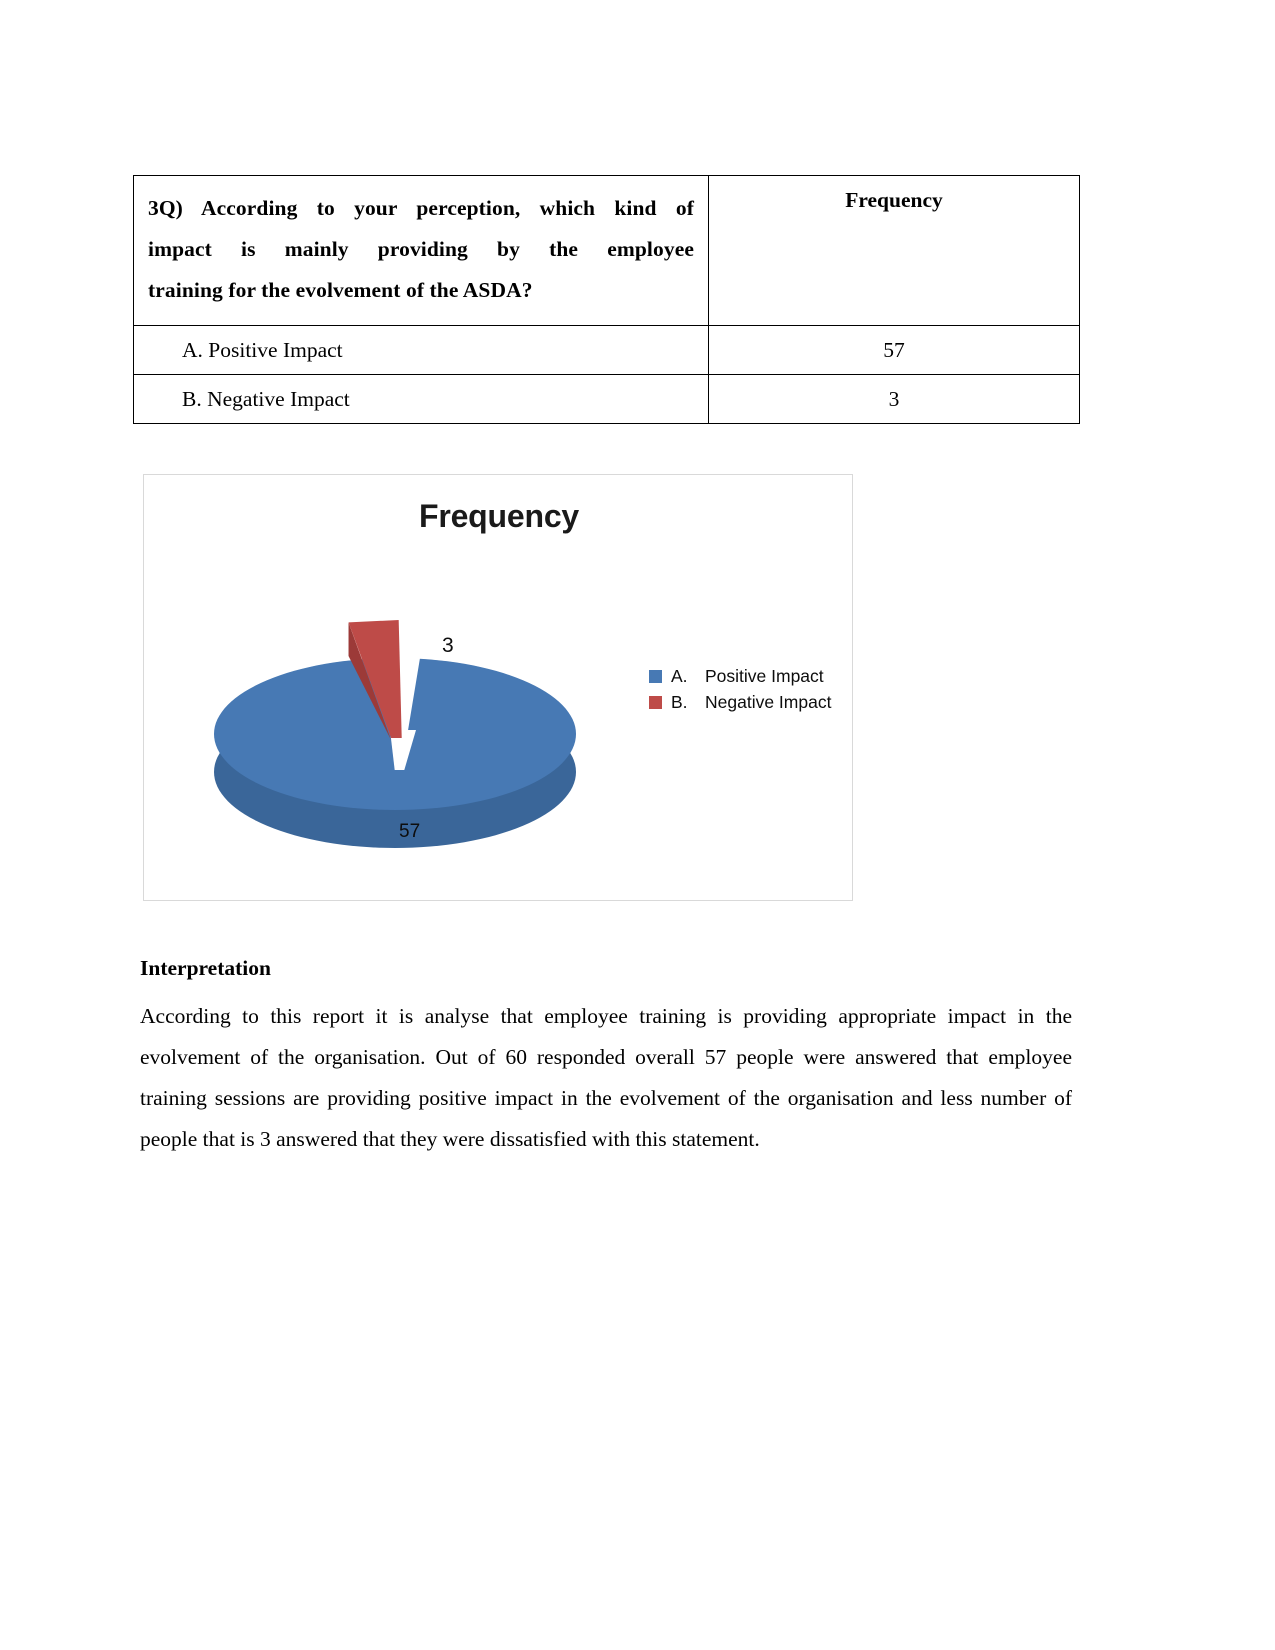  I want to click on question-line-3: training for the evolvement of the ASDA?, so click(340, 290).